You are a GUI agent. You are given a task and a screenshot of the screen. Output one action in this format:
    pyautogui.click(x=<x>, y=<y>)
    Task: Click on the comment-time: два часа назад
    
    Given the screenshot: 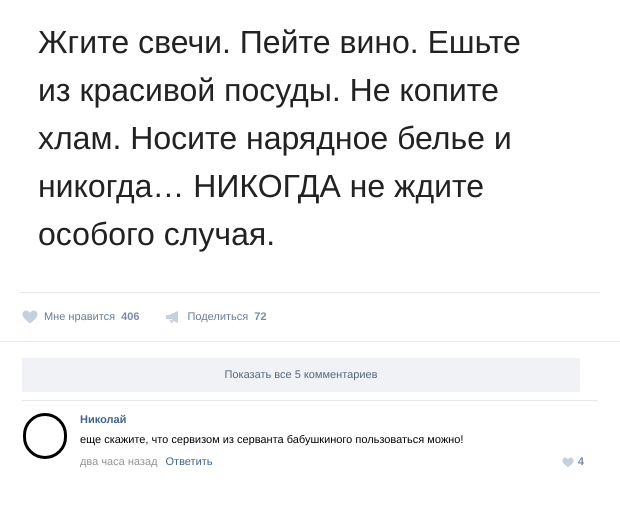 What is the action you would take?
    pyautogui.click(x=119, y=462)
    